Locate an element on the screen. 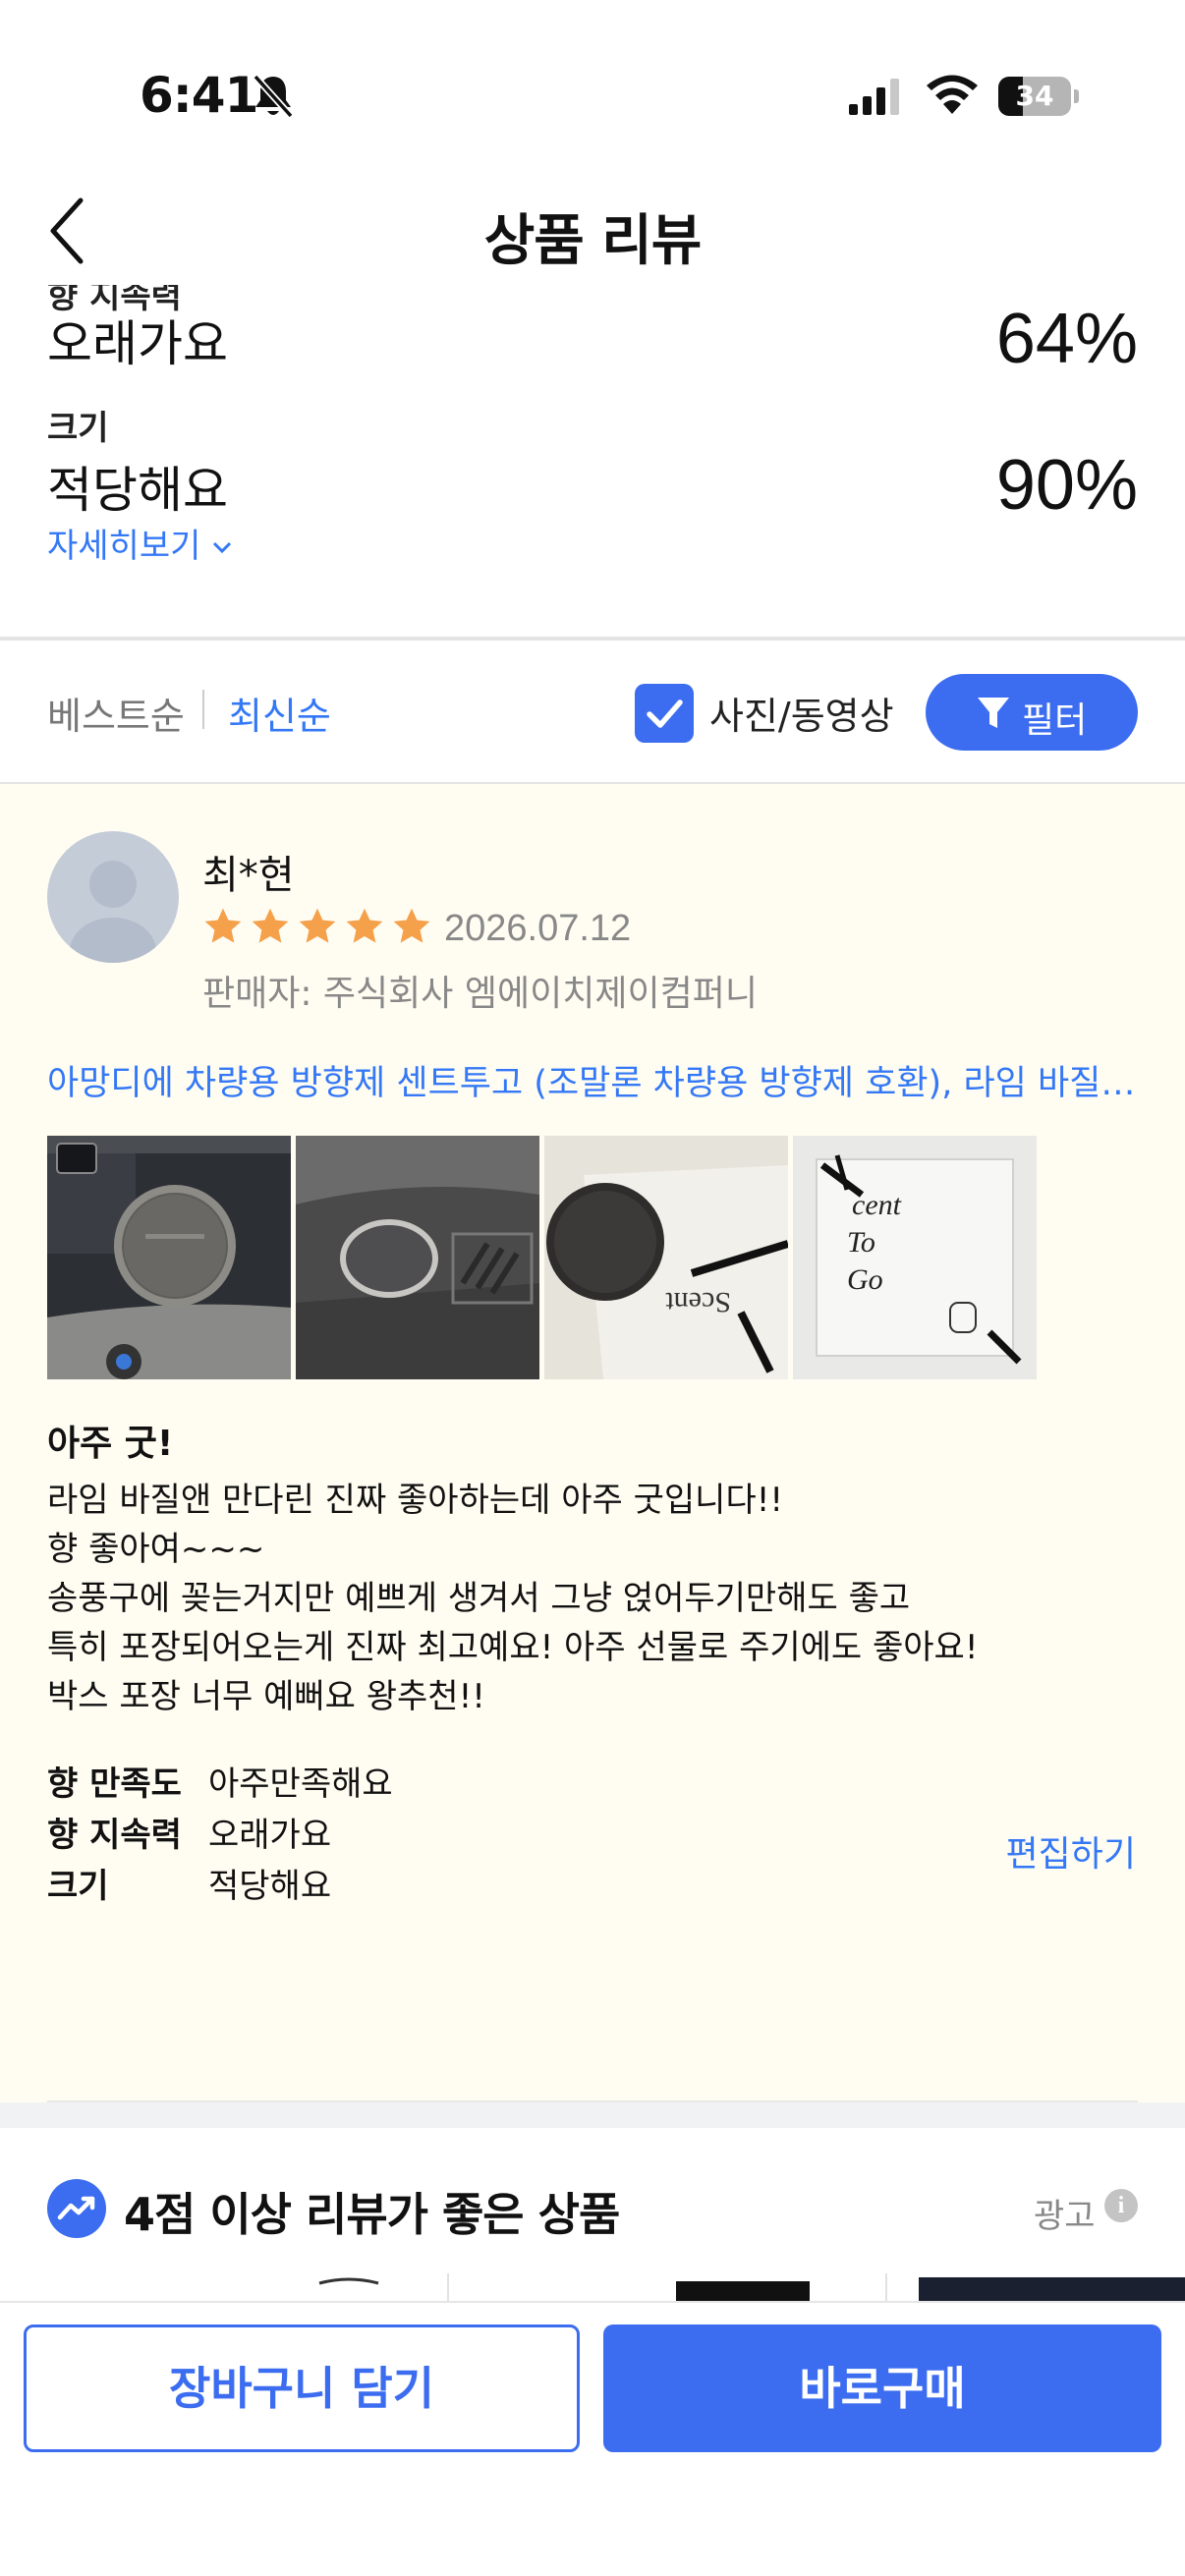 Image resolution: width=1185 pixels, height=2576 pixels. summary-value: 적당해요 is located at coordinates (137, 490).